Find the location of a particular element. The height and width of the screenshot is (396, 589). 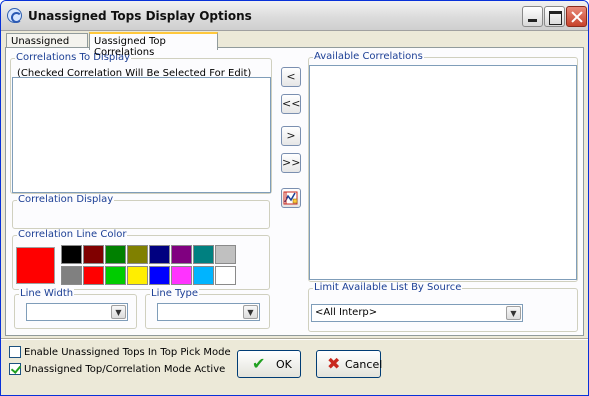

correlation-display-label: Correlation Display is located at coordinates (66, 199).